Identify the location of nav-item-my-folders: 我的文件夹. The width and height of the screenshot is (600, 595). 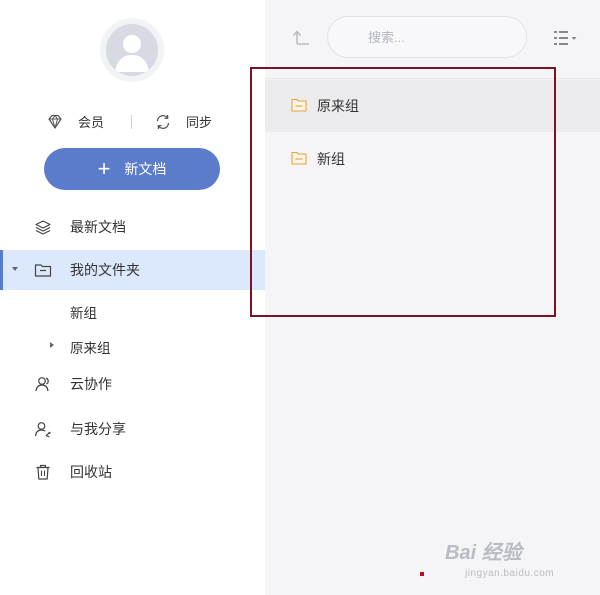
(132, 270).